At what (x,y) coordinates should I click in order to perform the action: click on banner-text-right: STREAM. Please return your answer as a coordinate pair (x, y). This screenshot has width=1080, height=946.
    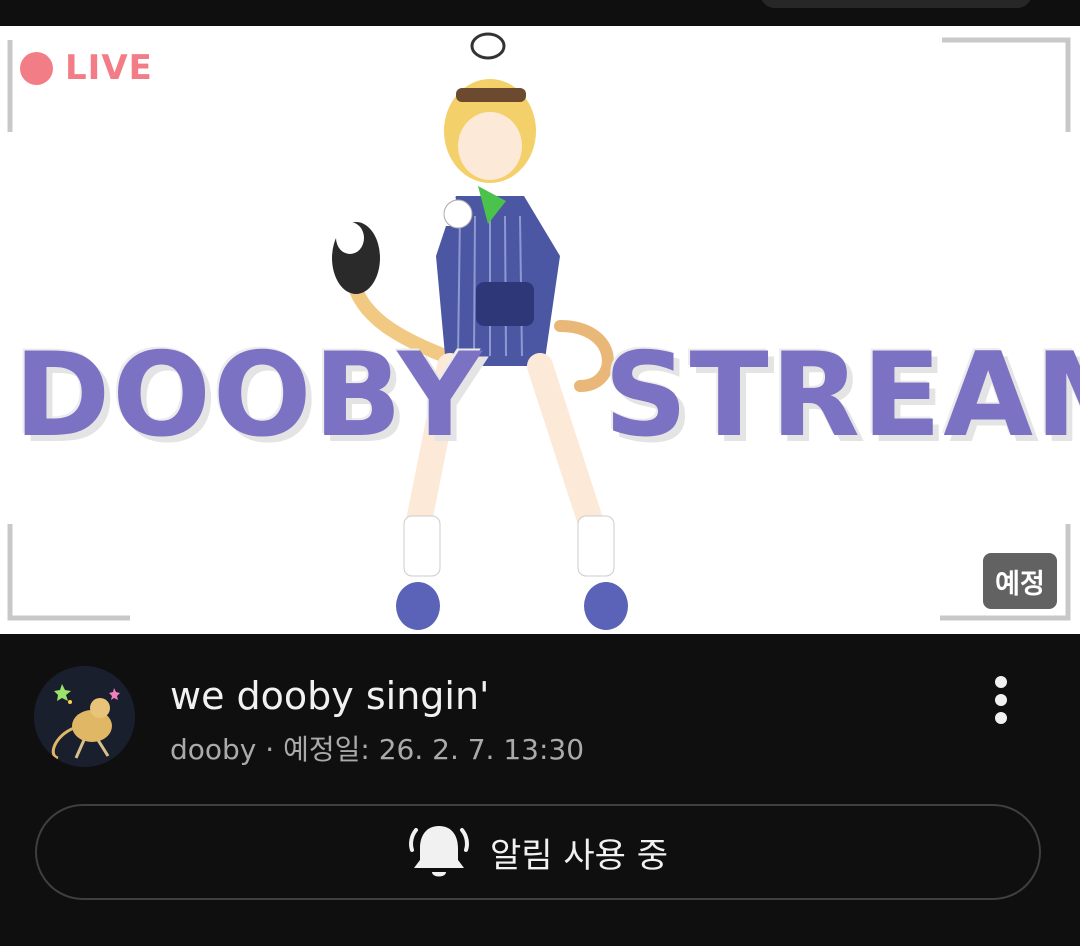
    Looking at the image, I should click on (842, 395).